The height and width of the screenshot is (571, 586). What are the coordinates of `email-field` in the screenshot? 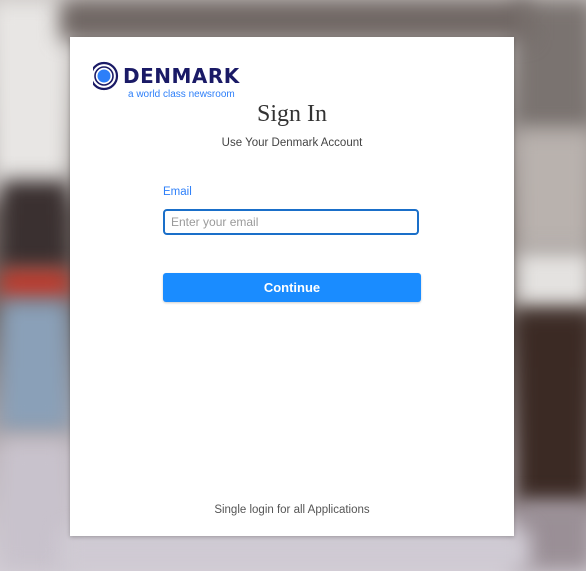 It's located at (291, 222).